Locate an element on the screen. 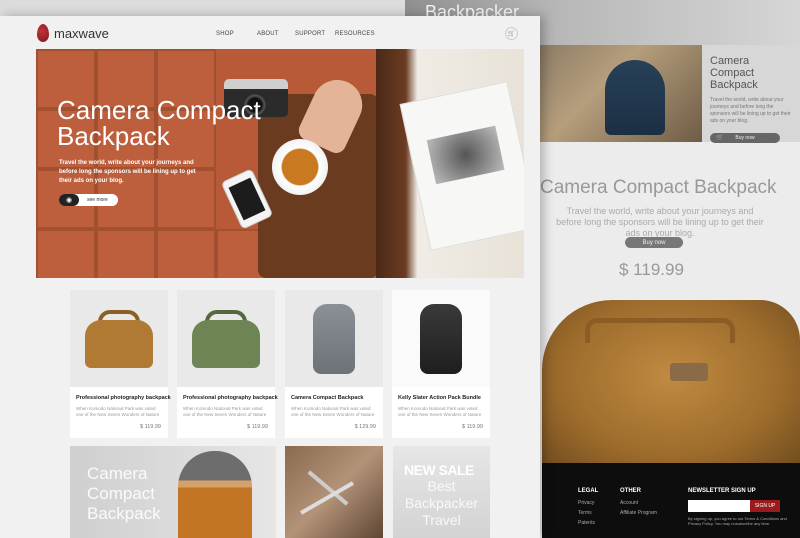  buy-now-label: Buy now is located at coordinates (654, 242).